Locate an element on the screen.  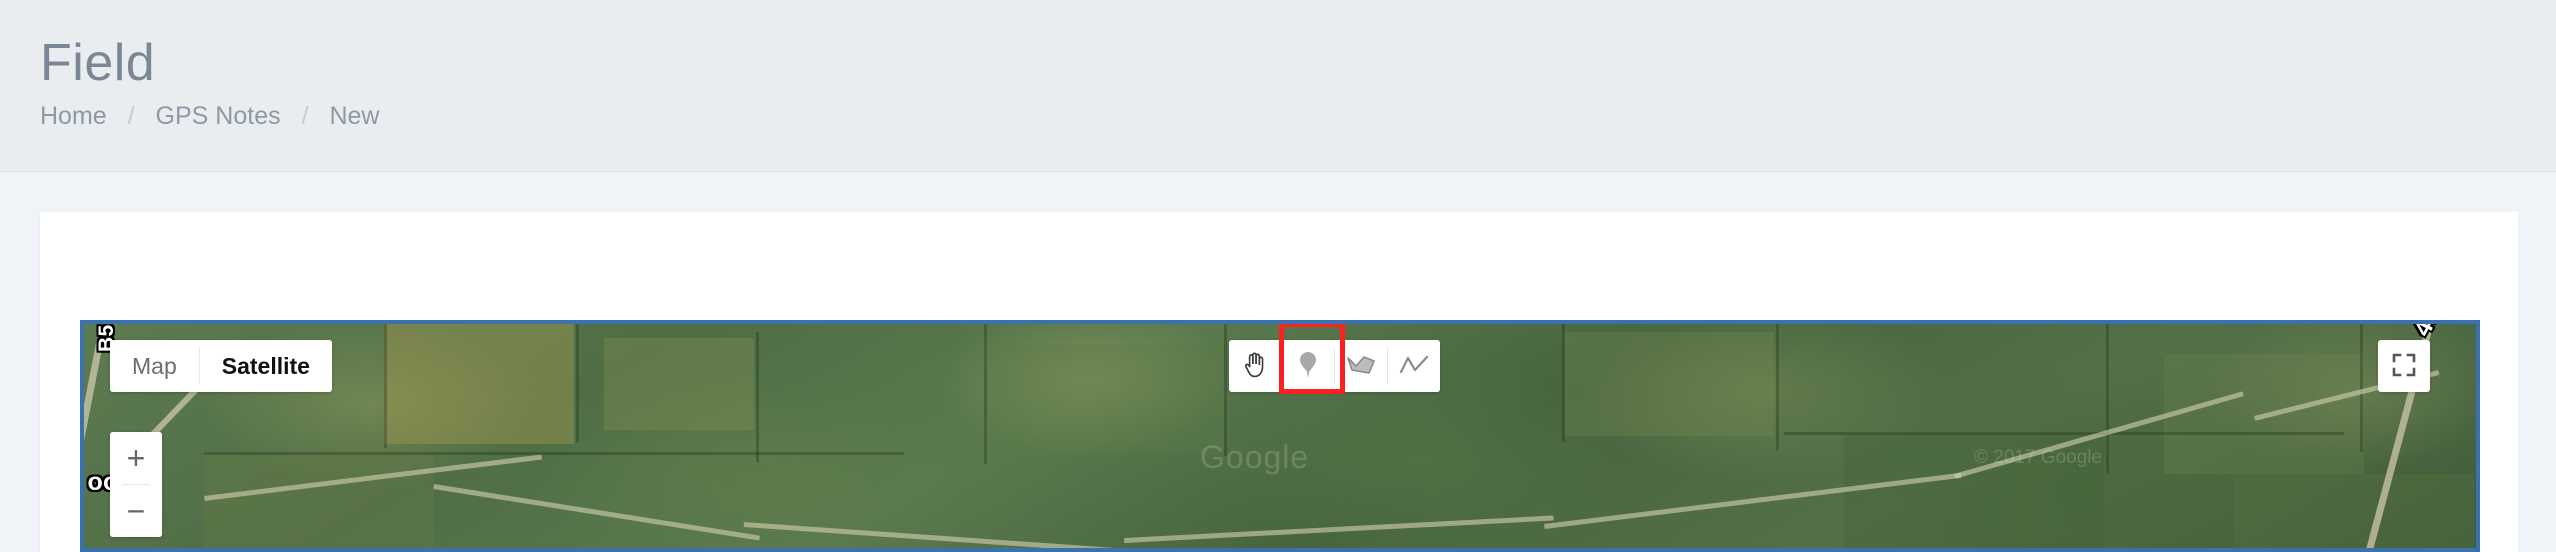
breadcrumb-item-home: Home is located at coordinates (73, 116).